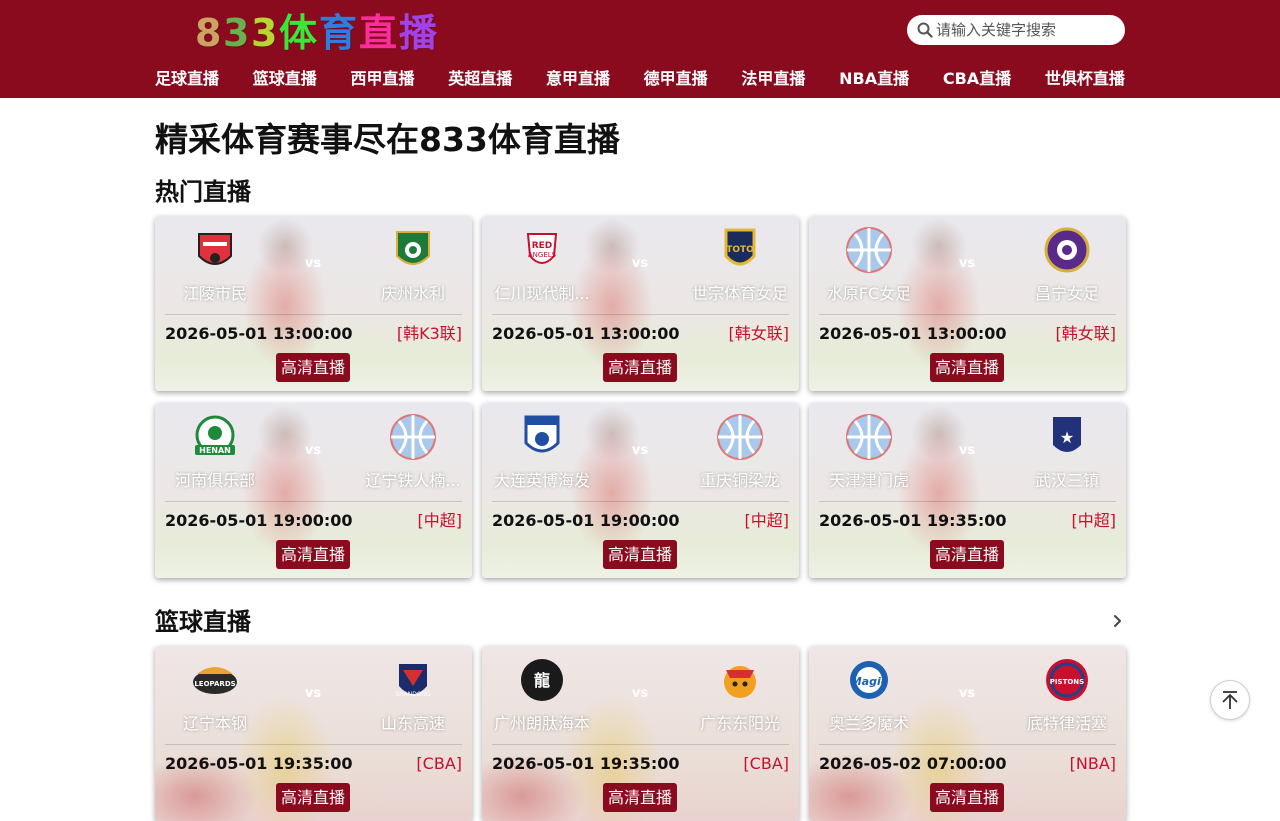 The width and height of the screenshot is (1280, 821). What do you see at coordinates (382, 79) in the screenshot?
I see `nav-item-laliga: 西甲直播` at bounding box center [382, 79].